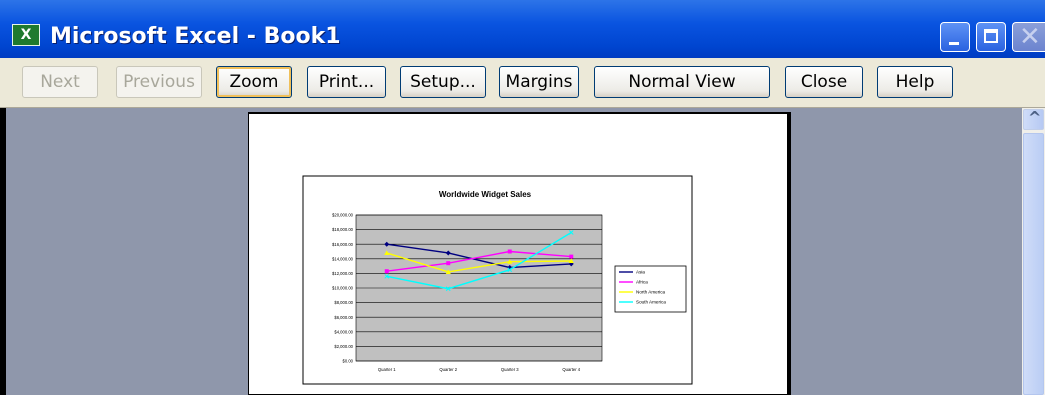 Image resolution: width=1045 pixels, height=395 pixels. Describe the element at coordinates (539, 82) in the screenshot. I see `margins-button: Margins` at that location.